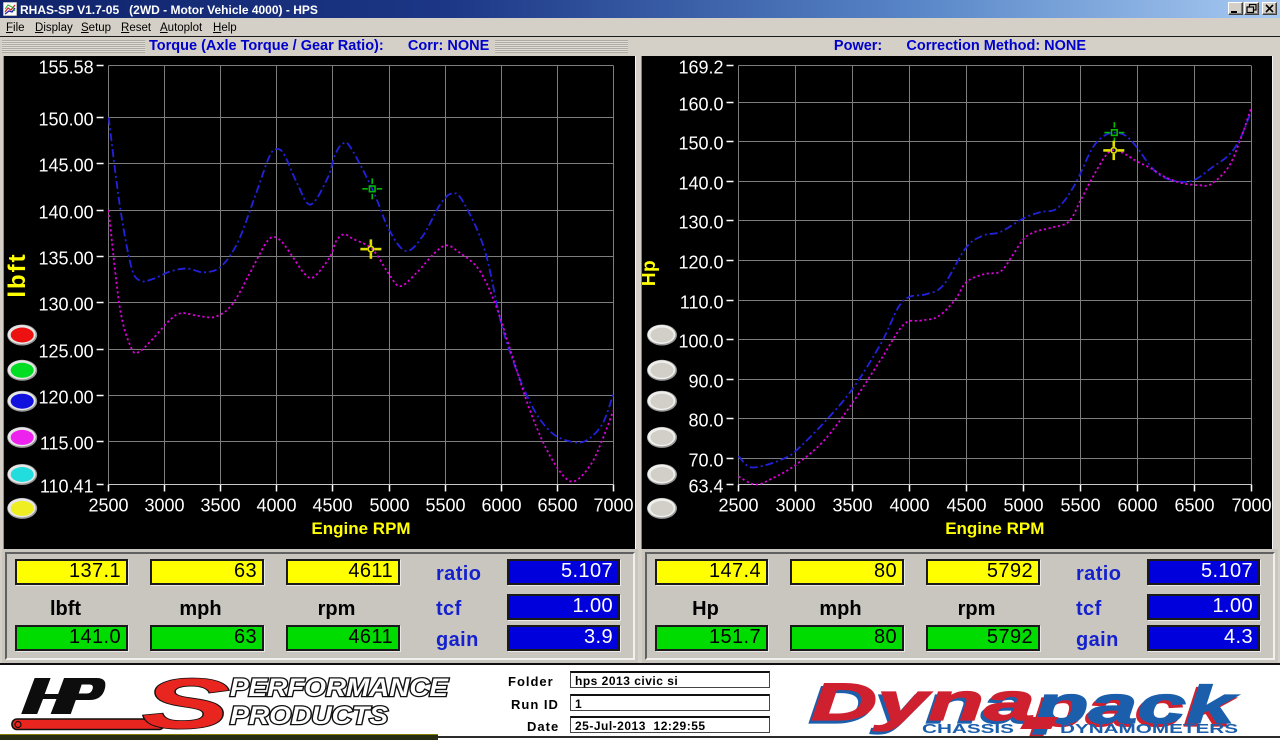 Image resolution: width=1280 pixels, height=740 pixels. What do you see at coordinates (705, 487) in the screenshot?
I see `svg-text: 63.4` at bounding box center [705, 487].